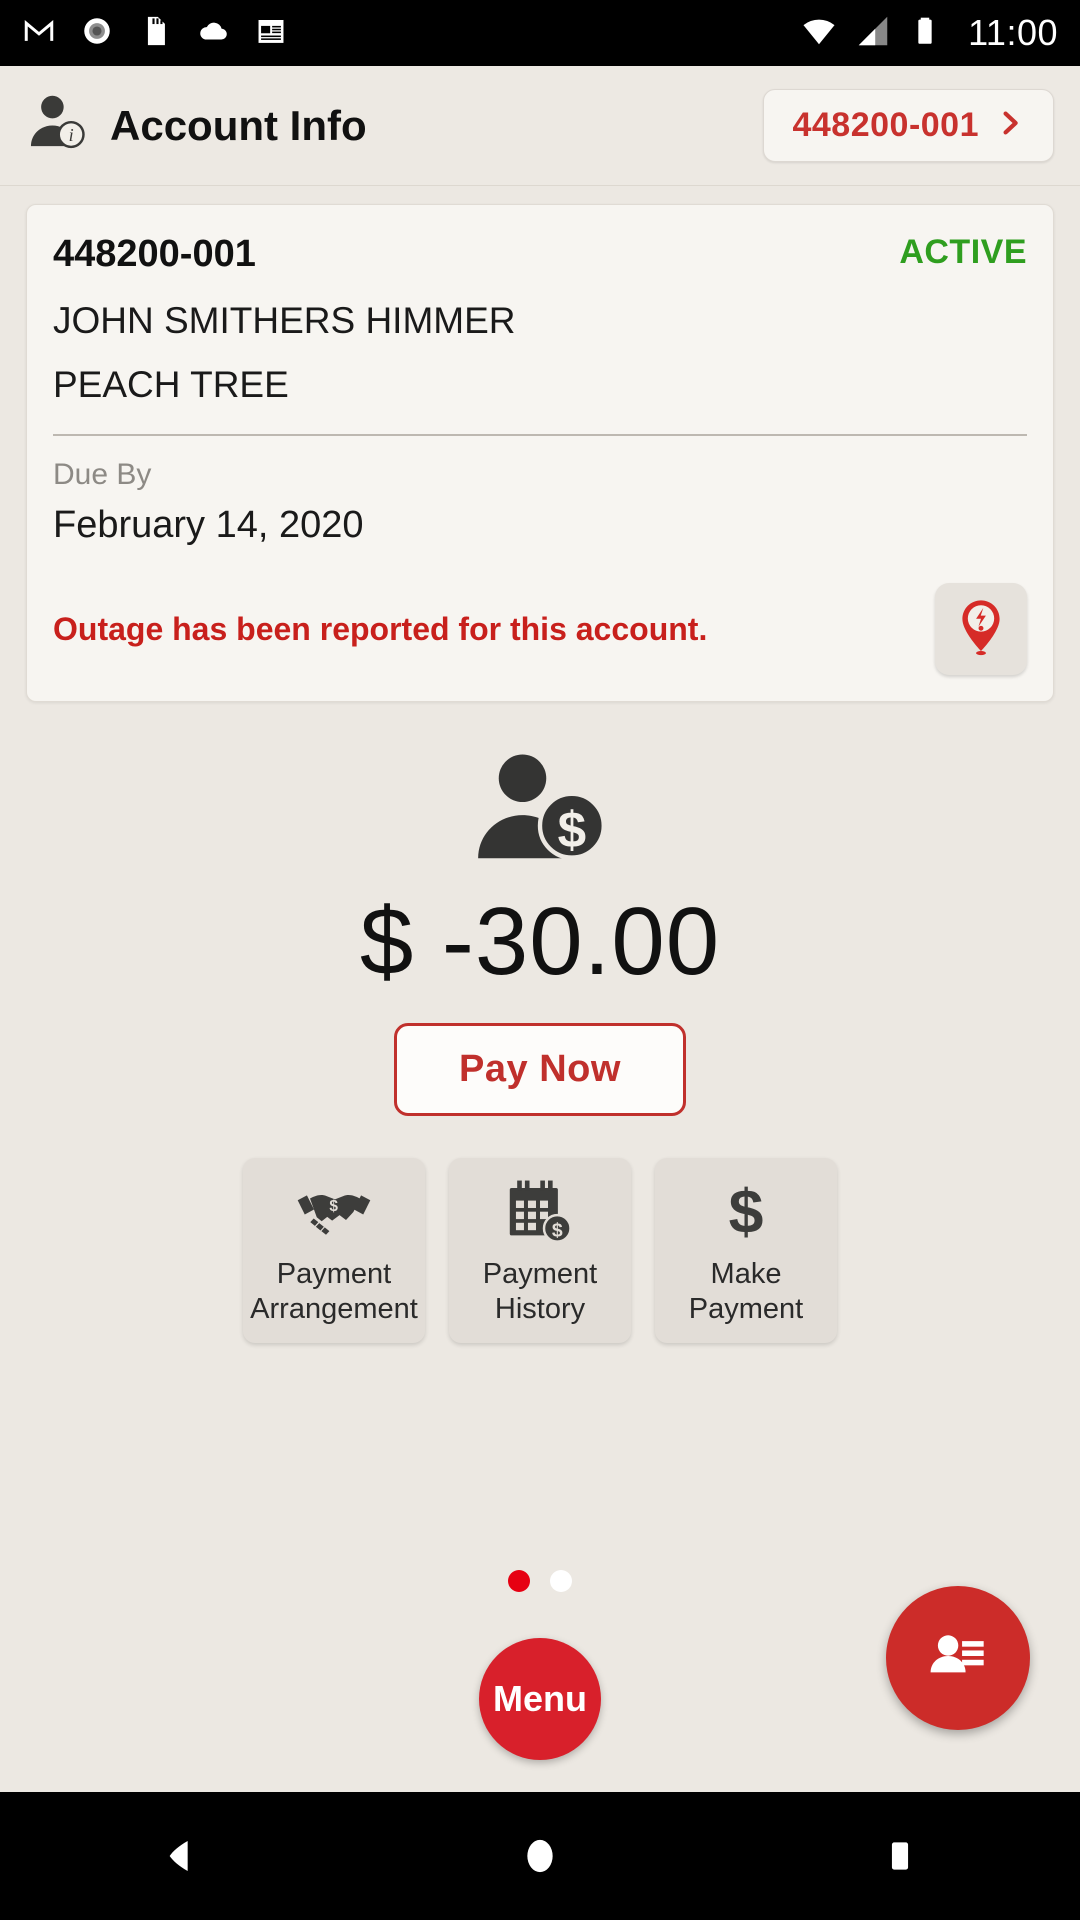  Describe the element at coordinates (746, 1308) in the screenshot. I see `tile-label-line2: Payment` at that location.